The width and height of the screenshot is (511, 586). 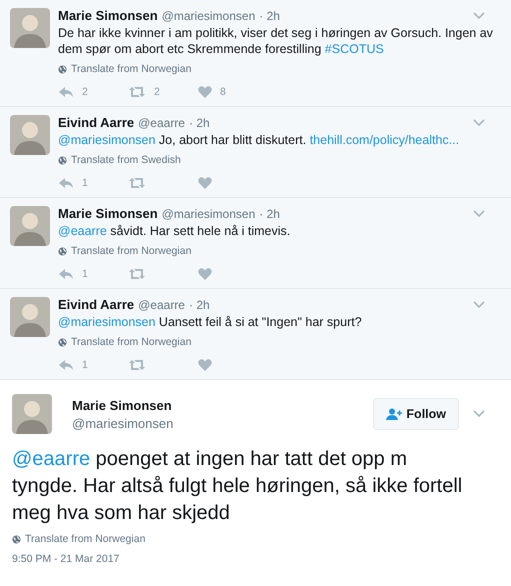 What do you see at coordinates (210, 322) in the screenshot?
I see `tweet-text: @mariesimonsen Uansett feil å si at "Ingen" har spurt?` at bounding box center [210, 322].